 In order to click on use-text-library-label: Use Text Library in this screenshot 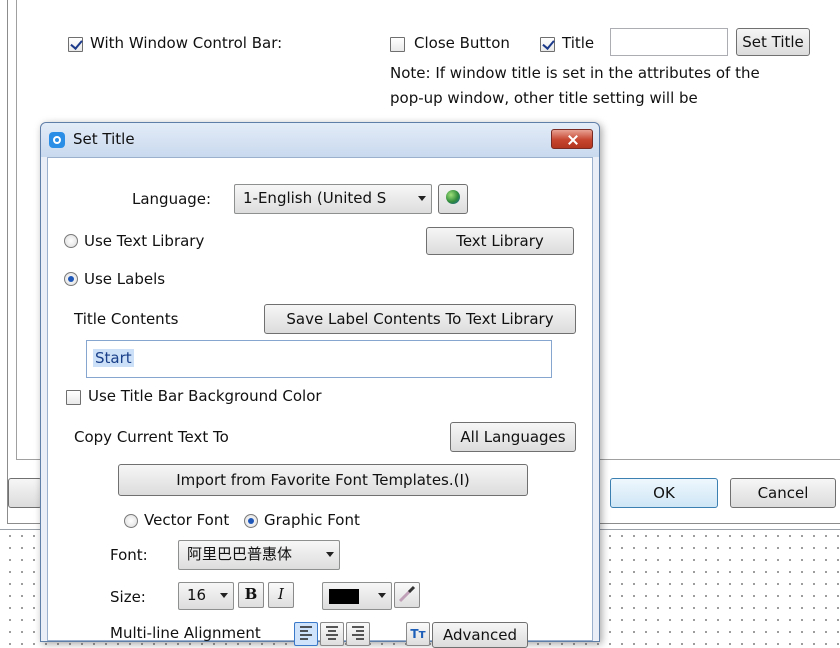, I will do `click(144, 241)`.